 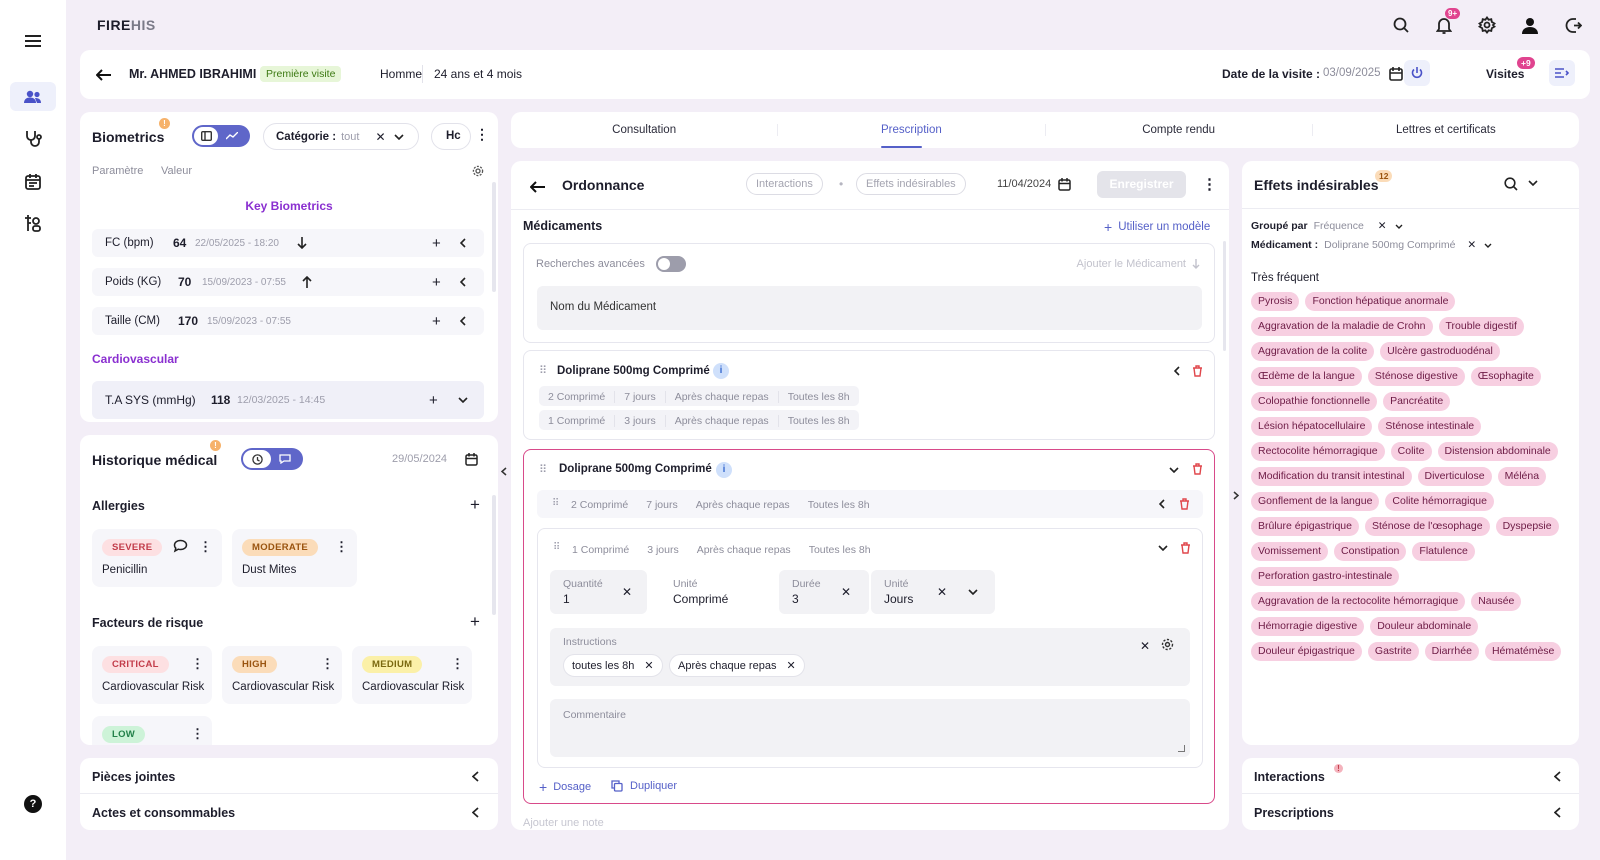 I want to click on tab-report: Compte rendu, so click(x=1179, y=130).